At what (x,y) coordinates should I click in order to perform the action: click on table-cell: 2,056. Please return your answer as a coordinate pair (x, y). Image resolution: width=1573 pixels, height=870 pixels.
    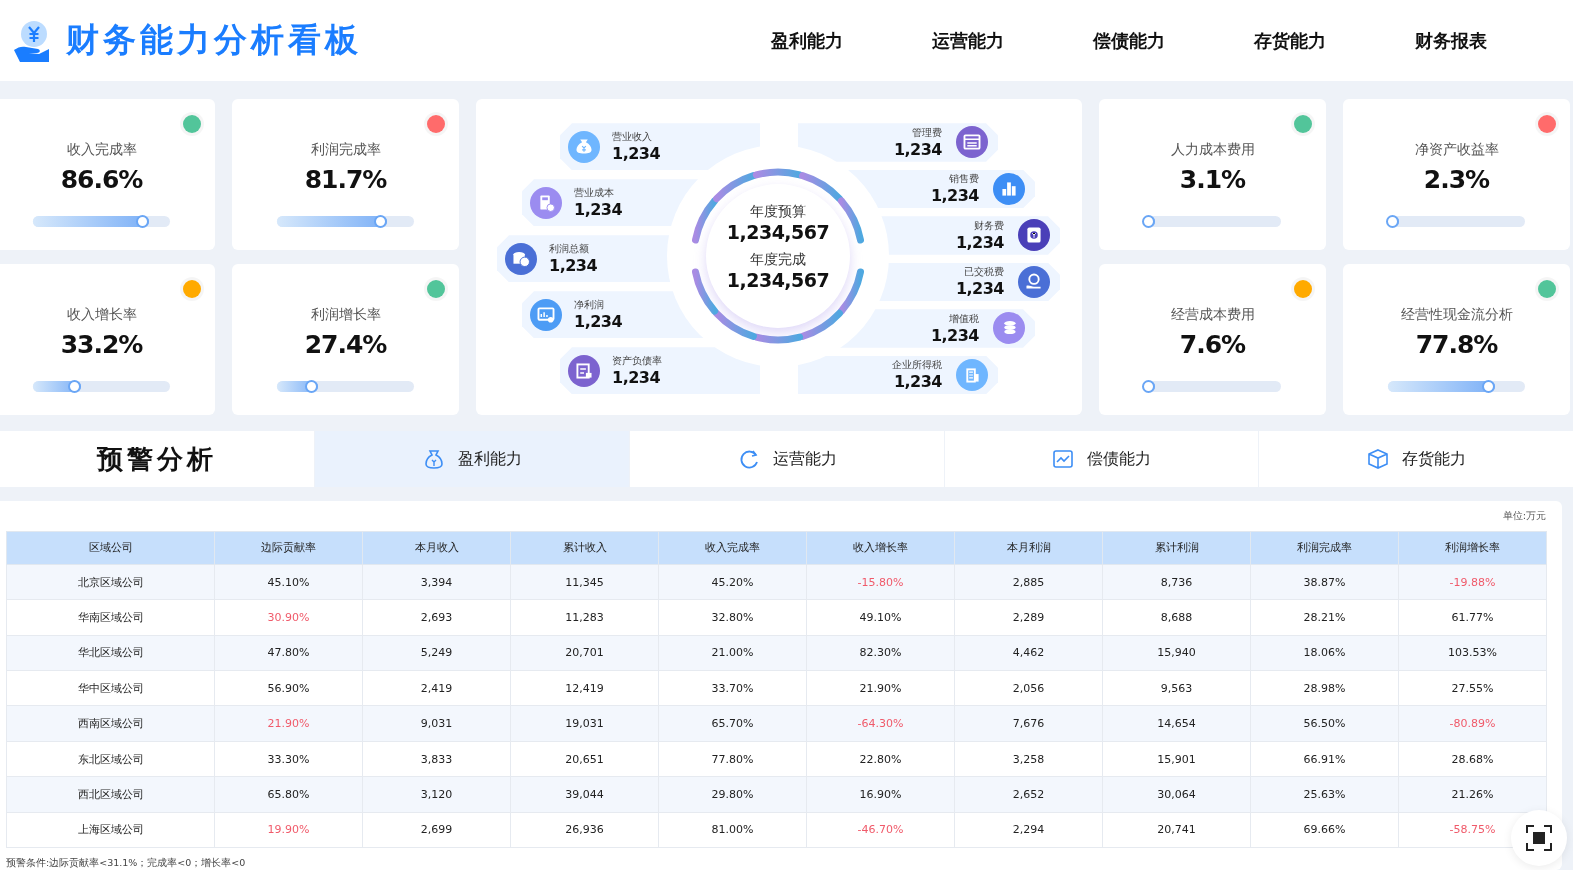
    Looking at the image, I should click on (1028, 688).